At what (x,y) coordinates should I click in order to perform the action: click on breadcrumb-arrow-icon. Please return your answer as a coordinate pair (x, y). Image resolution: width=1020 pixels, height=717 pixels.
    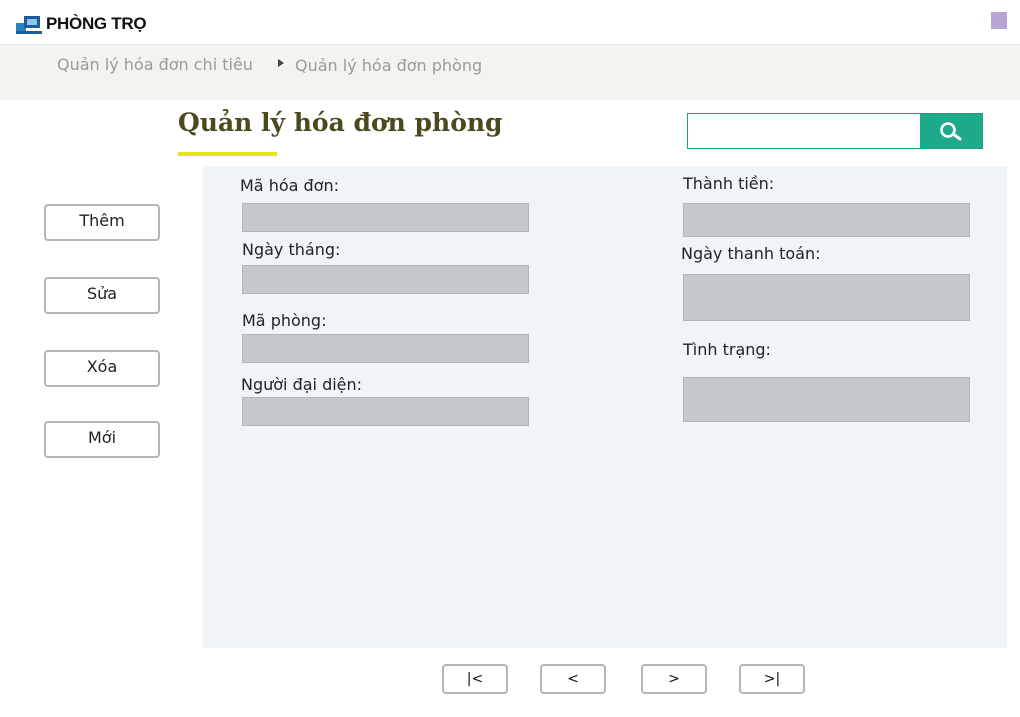
    Looking at the image, I should click on (281, 63).